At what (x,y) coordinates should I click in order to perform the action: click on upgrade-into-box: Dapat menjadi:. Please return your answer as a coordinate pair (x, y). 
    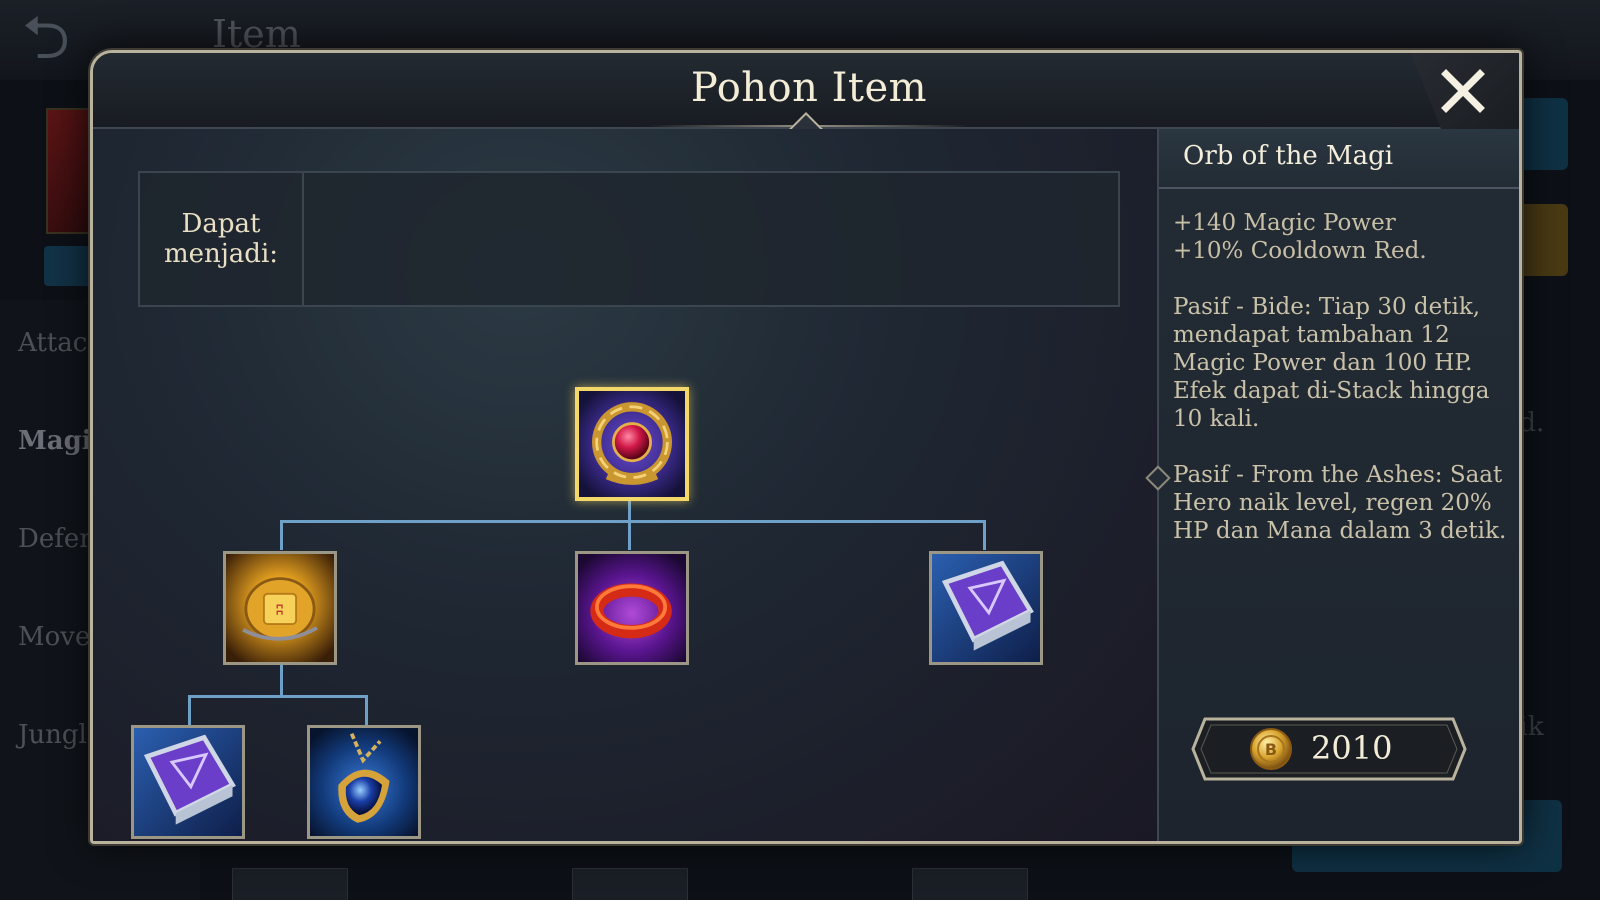
    Looking at the image, I should click on (629, 239).